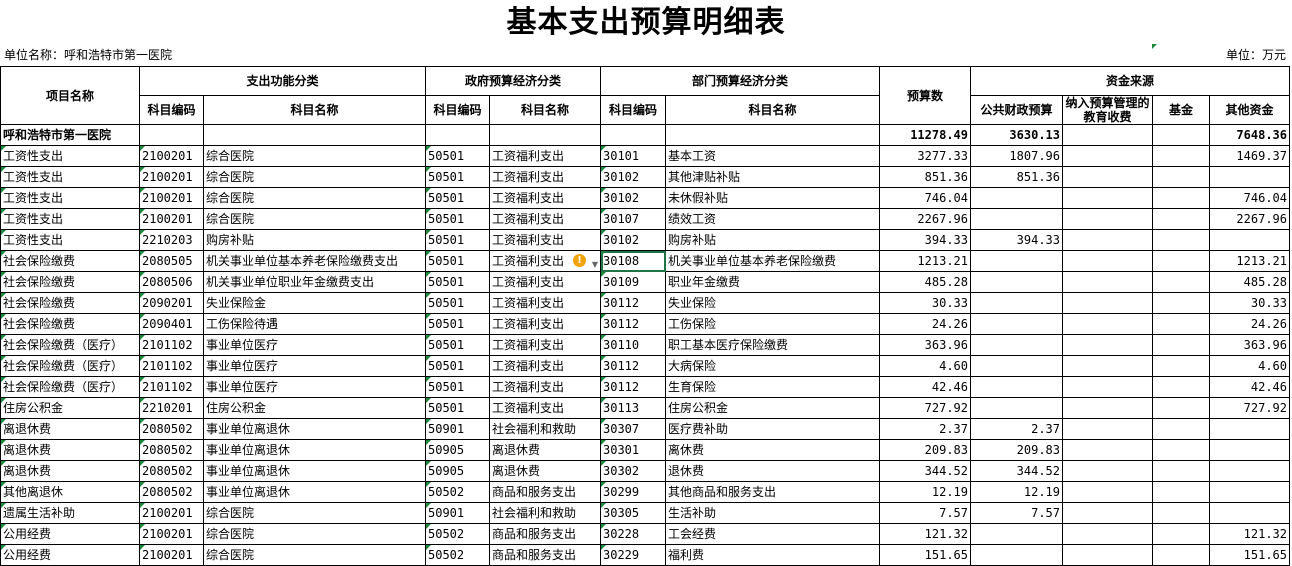 This screenshot has height=566, width=1292. What do you see at coordinates (925, 408) in the screenshot?
I see `cell-budget: 727.92` at bounding box center [925, 408].